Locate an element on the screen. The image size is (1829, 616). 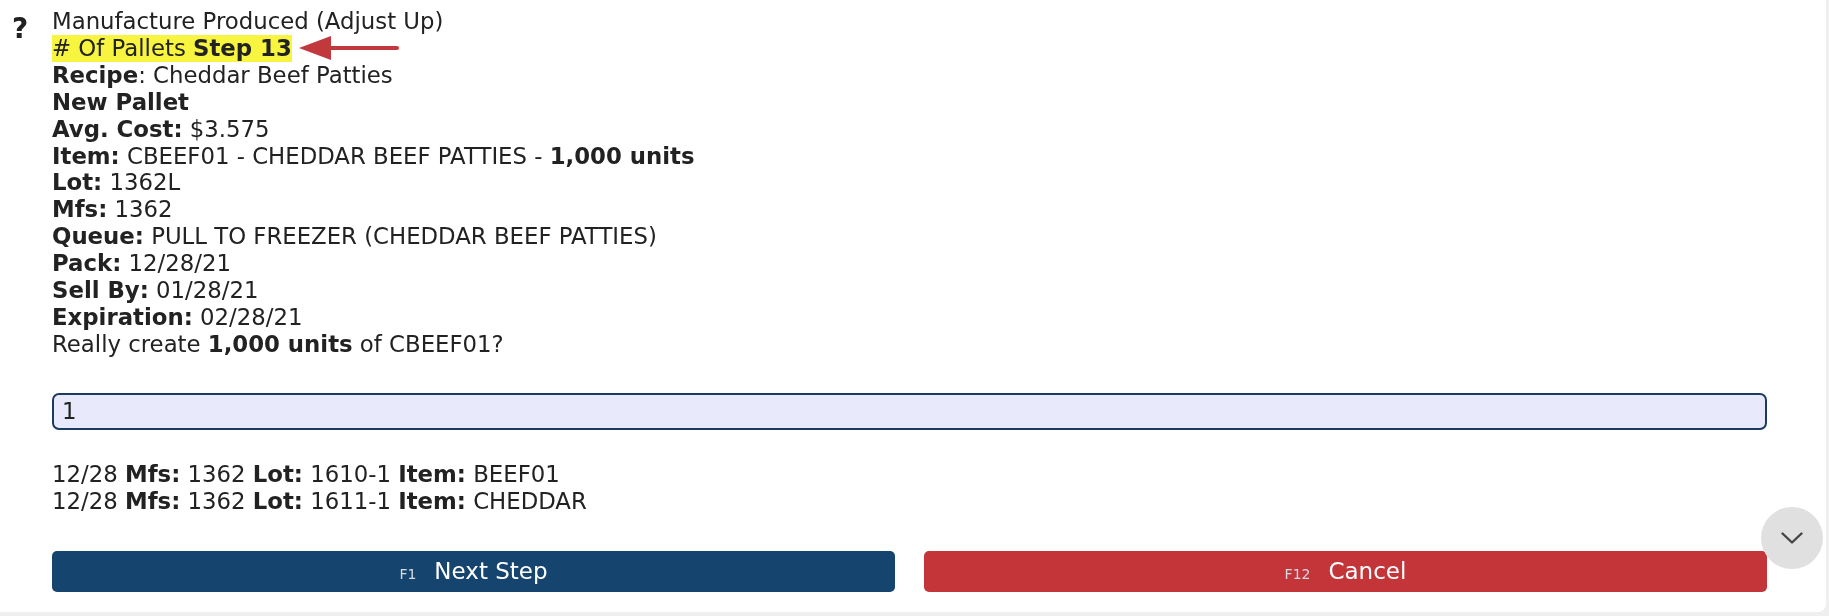
cancel-button: F12 Cancel is located at coordinates (1345, 571).